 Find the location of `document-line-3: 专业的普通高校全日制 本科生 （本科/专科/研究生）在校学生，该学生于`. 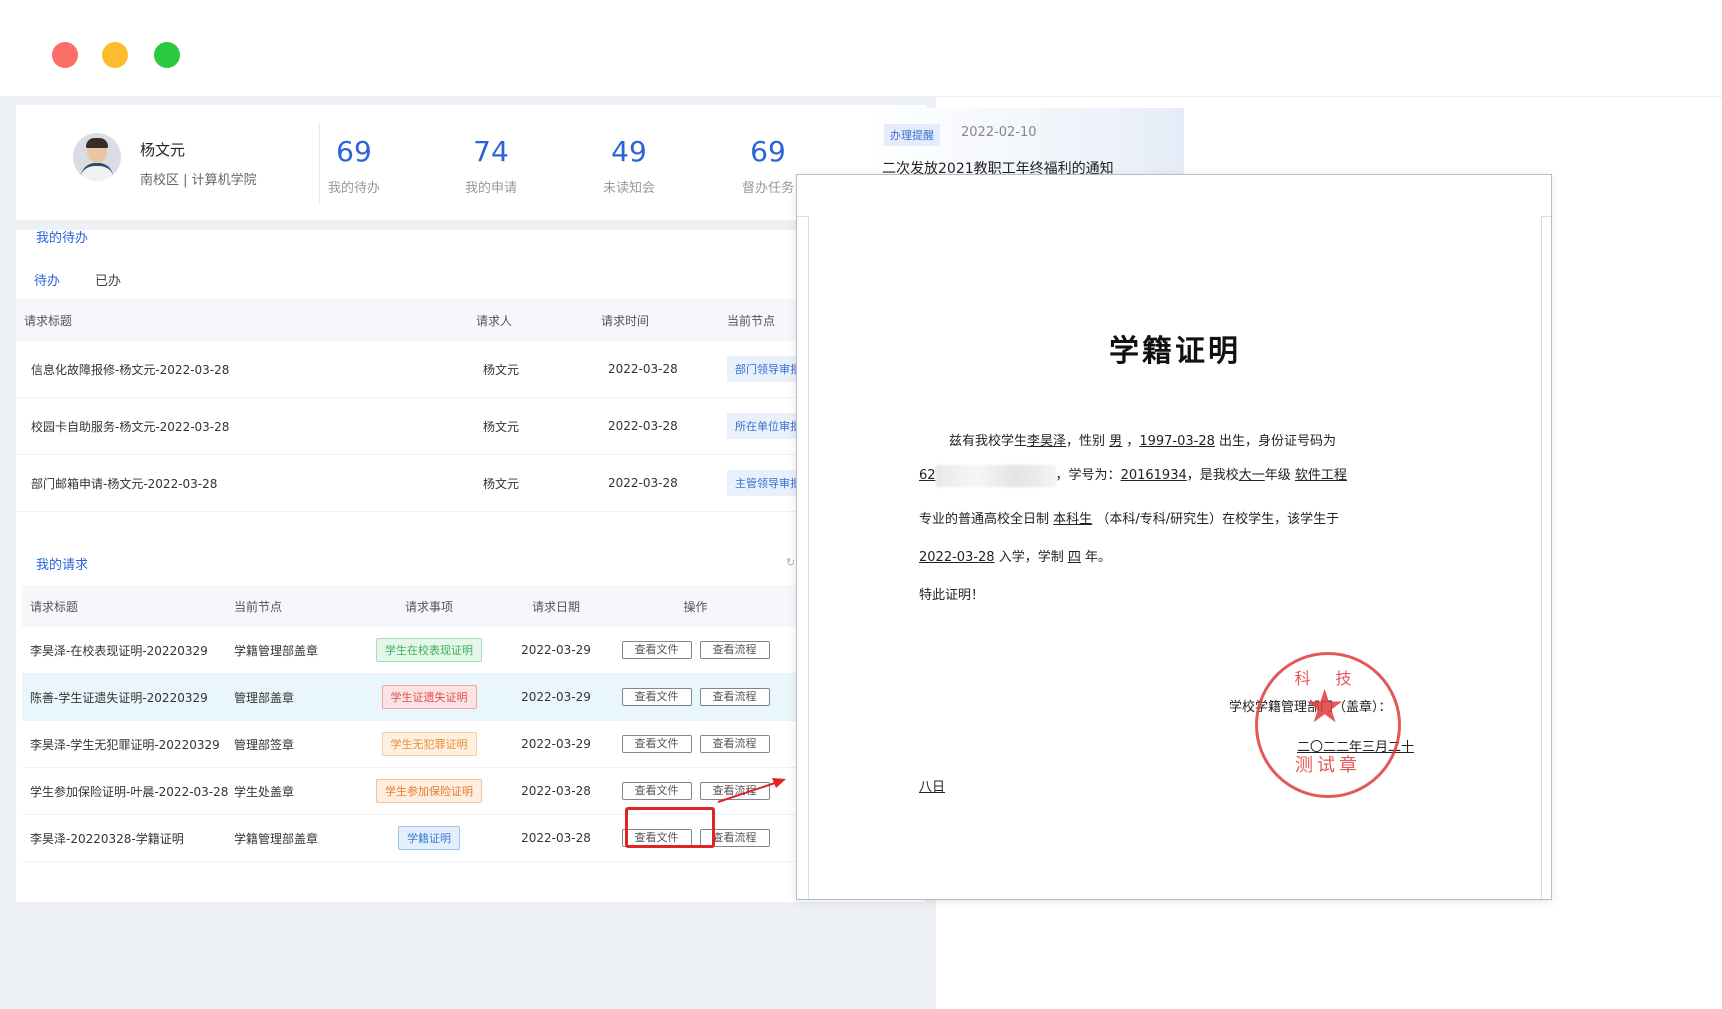

document-line-3: 专业的普通高校全日制 本科生 （本科/专科/研究生）在校学生，该学生于 is located at coordinates (1179, 517).